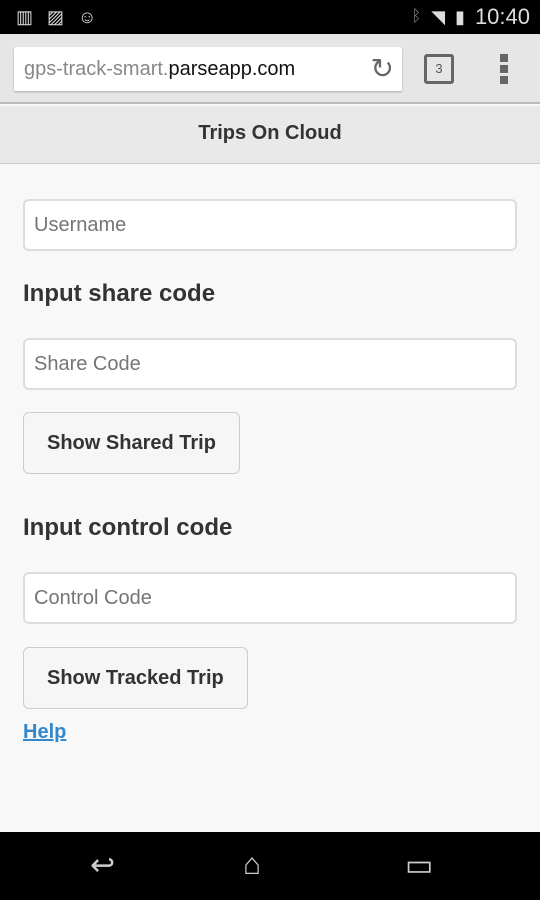 This screenshot has width=540, height=900. Describe the element at coordinates (96, 69) in the screenshot. I see `url-subdomain: gps-track-smart.` at that location.